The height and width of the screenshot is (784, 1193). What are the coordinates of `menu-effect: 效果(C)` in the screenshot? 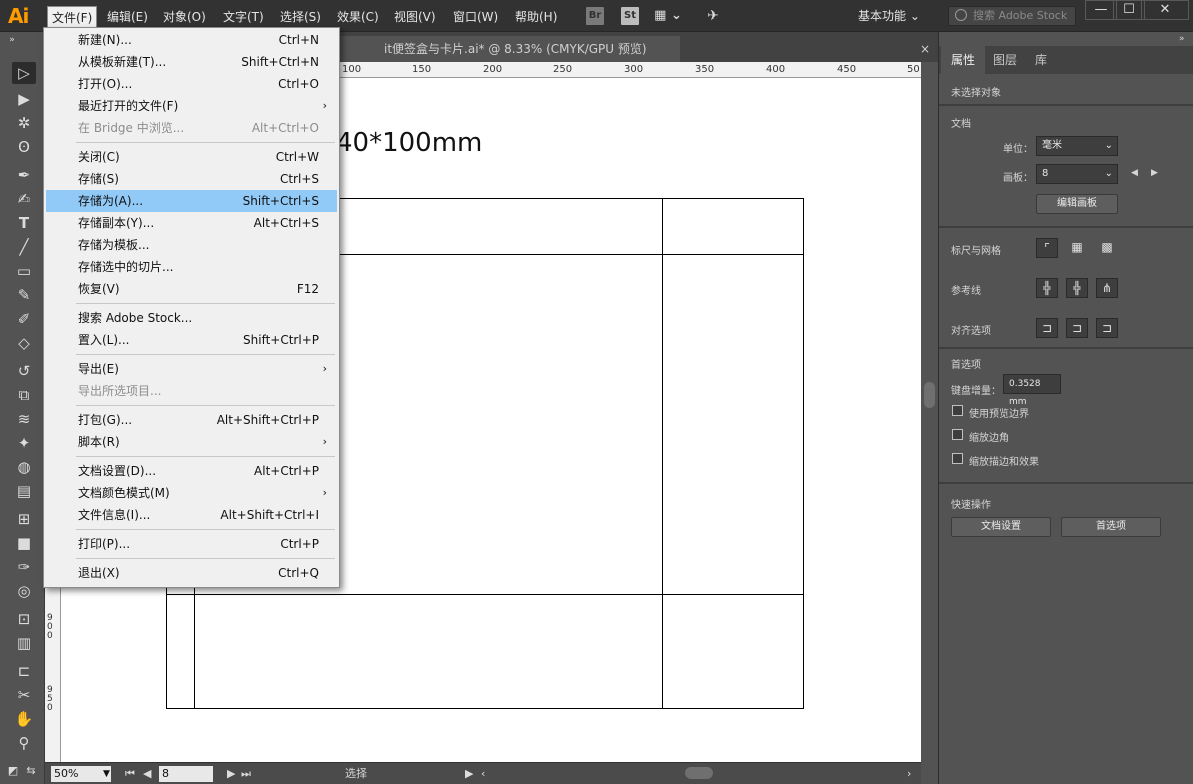 It's located at (358, 17).